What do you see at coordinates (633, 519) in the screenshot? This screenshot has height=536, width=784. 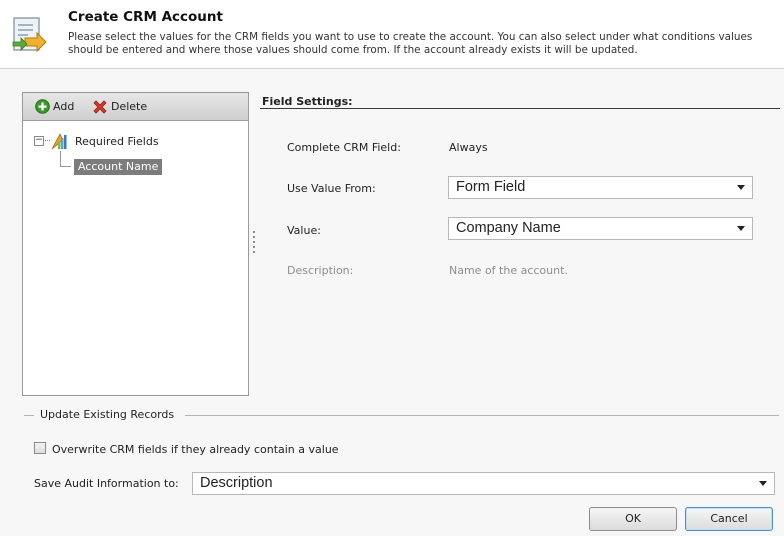 I see `ok-button: OK` at bounding box center [633, 519].